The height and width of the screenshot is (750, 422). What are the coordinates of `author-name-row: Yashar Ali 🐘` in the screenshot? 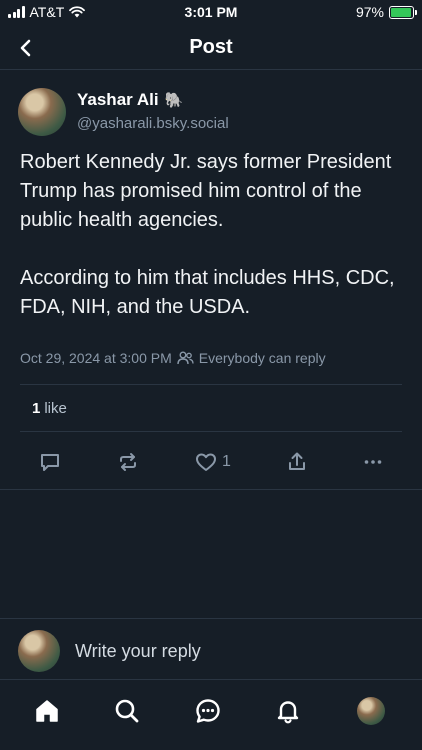 It's located at (130, 100).